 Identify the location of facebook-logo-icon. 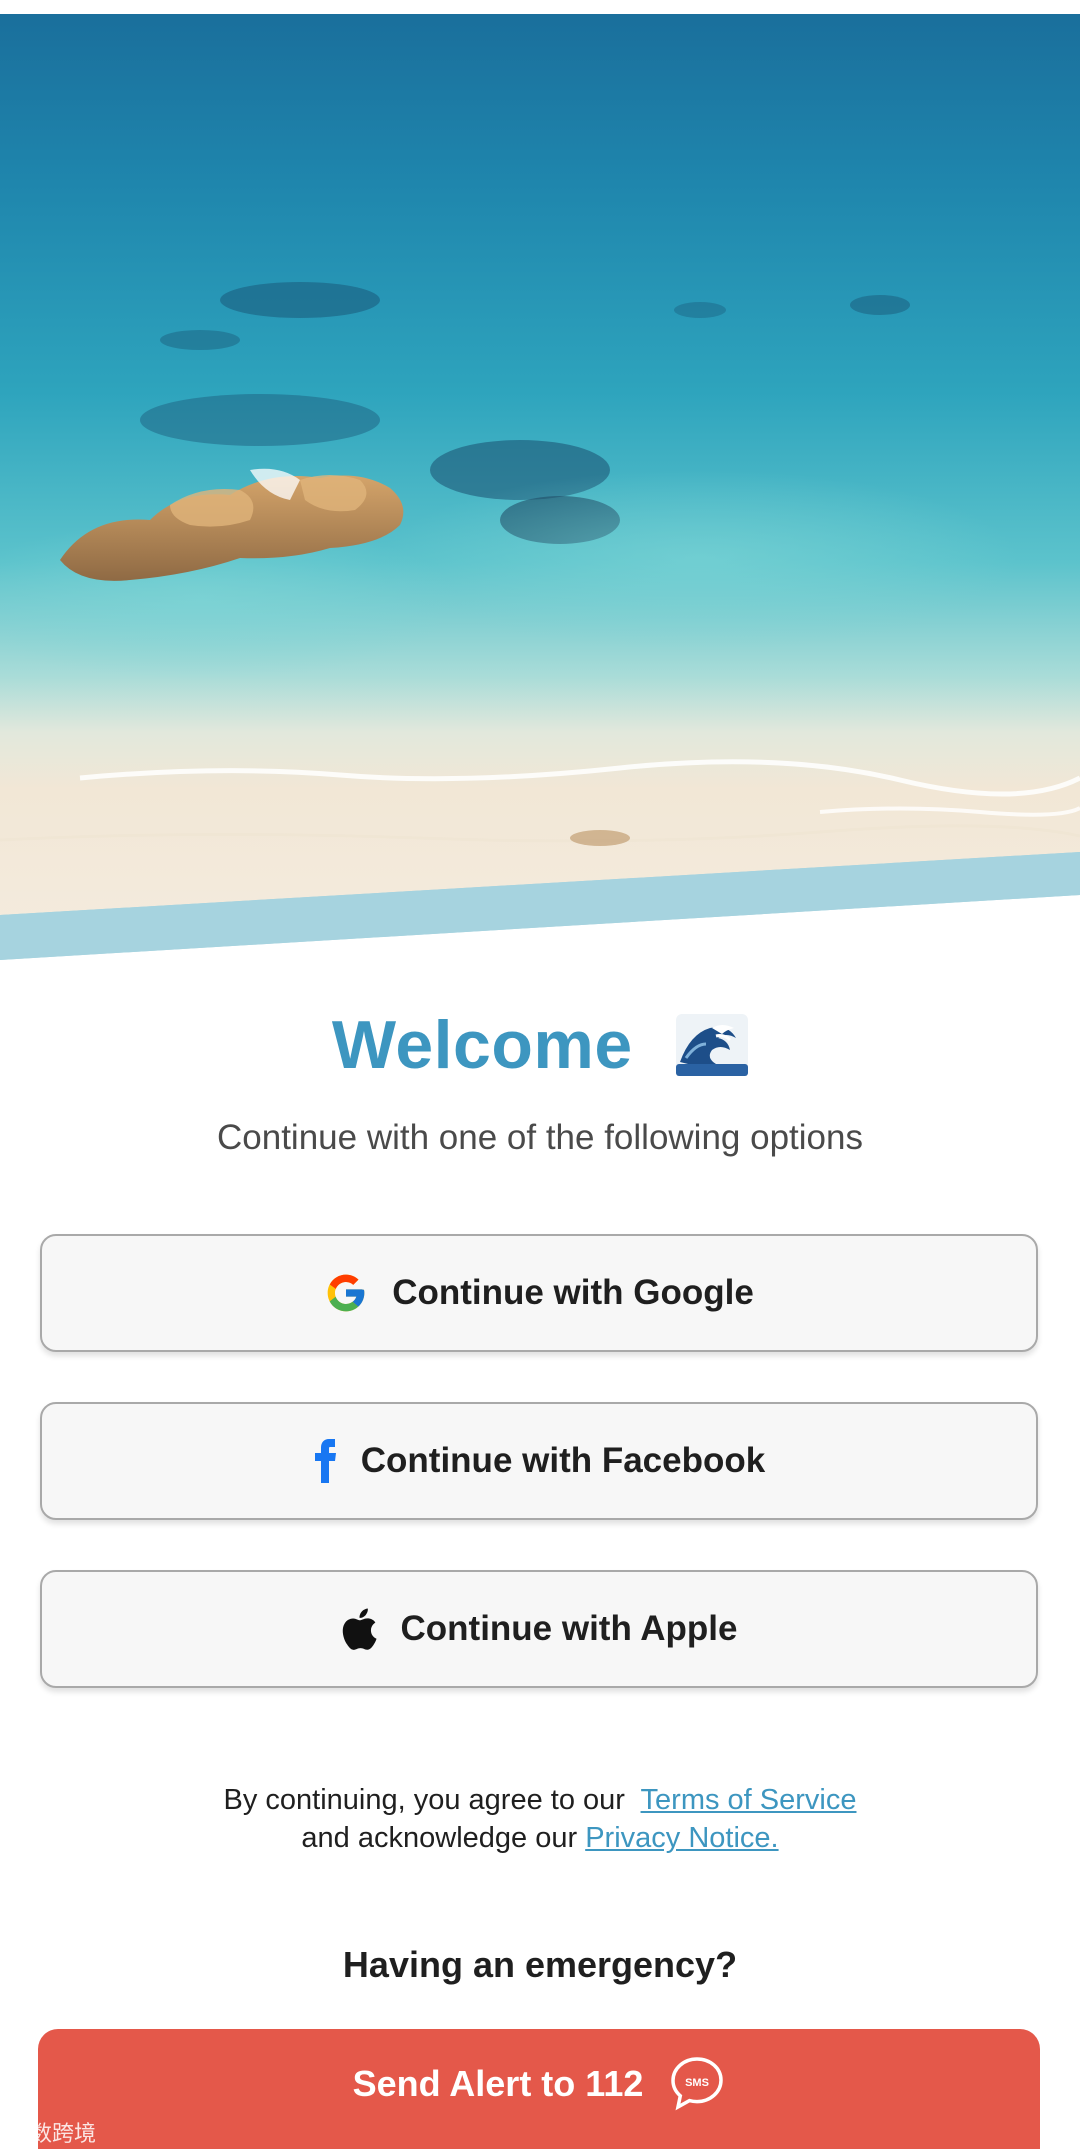
(325, 1461).